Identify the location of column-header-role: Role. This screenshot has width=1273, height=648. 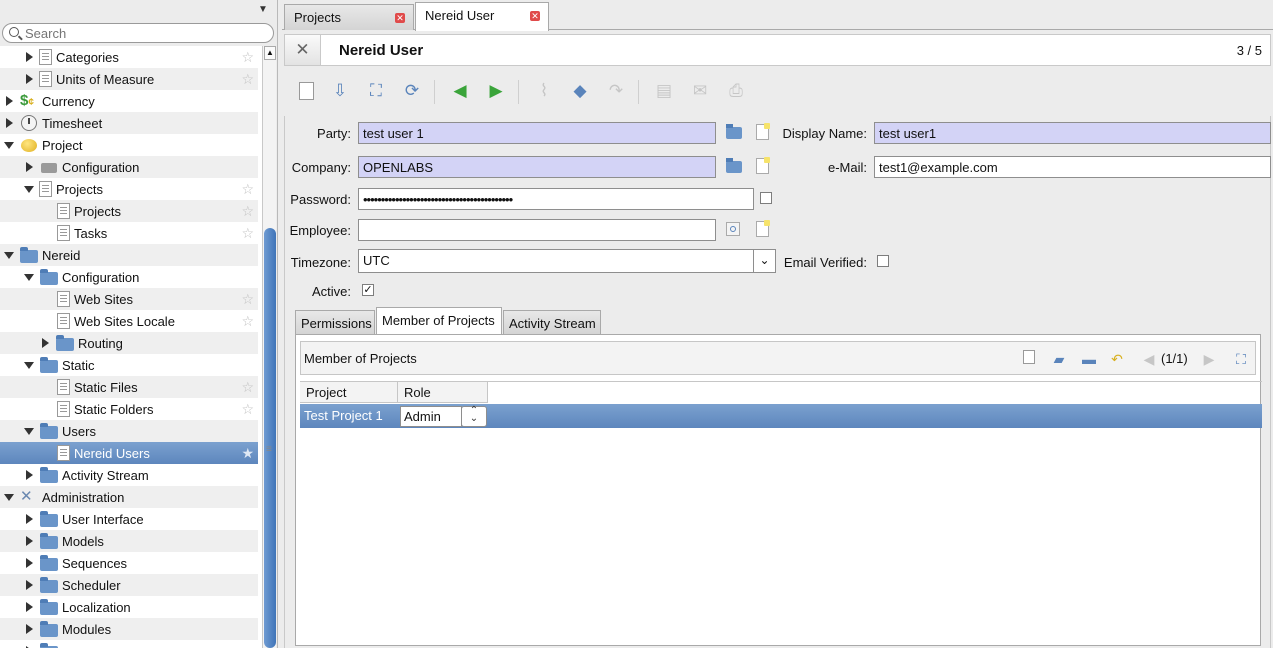
(443, 392).